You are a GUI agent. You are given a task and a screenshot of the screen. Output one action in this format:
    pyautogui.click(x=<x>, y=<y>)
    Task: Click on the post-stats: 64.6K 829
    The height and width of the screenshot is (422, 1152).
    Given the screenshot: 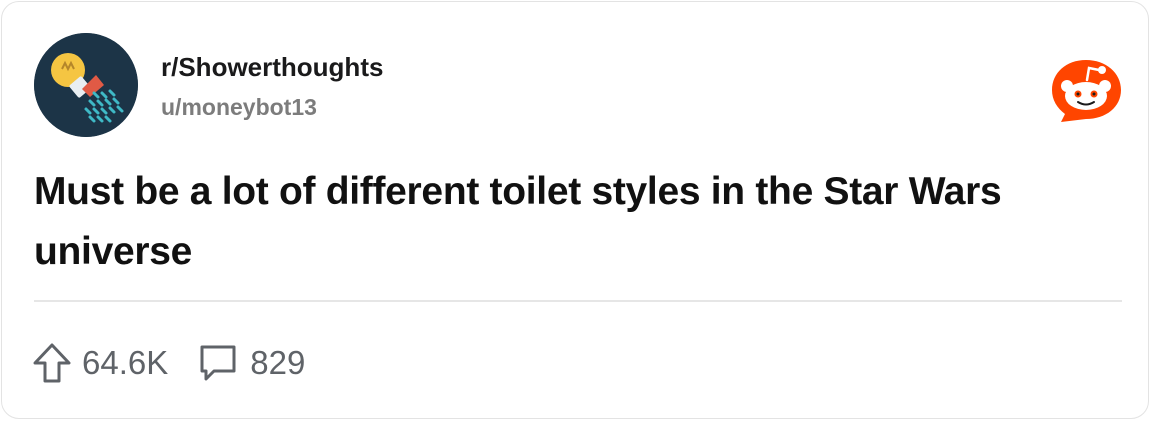 What is the action you would take?
    pyautogui.click(x=168, y=363)
    